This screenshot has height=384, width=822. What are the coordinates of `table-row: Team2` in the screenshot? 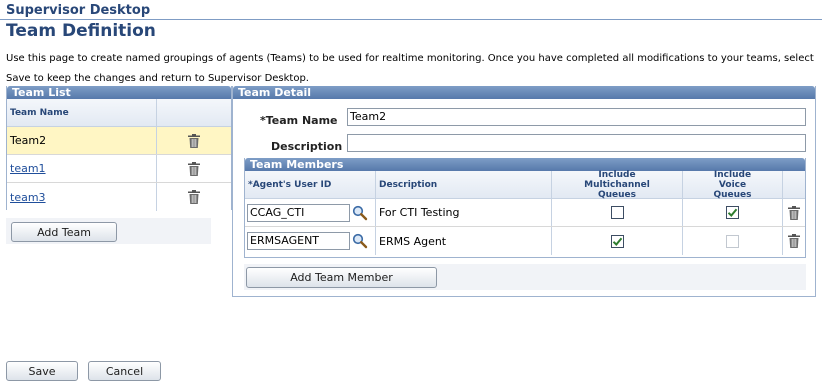 It's located at (119, 141).